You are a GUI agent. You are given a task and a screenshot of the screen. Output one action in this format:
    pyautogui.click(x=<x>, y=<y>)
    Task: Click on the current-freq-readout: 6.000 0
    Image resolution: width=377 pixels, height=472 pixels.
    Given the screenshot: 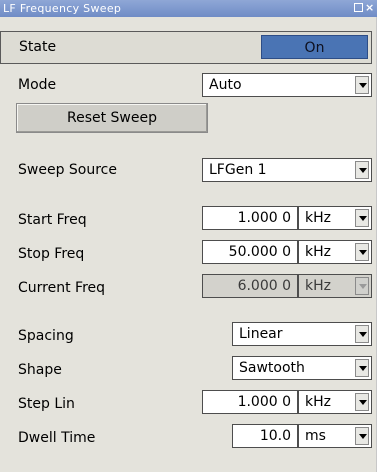 What is the action you would take?
    pyautogui.click(x=250, y=286)
    